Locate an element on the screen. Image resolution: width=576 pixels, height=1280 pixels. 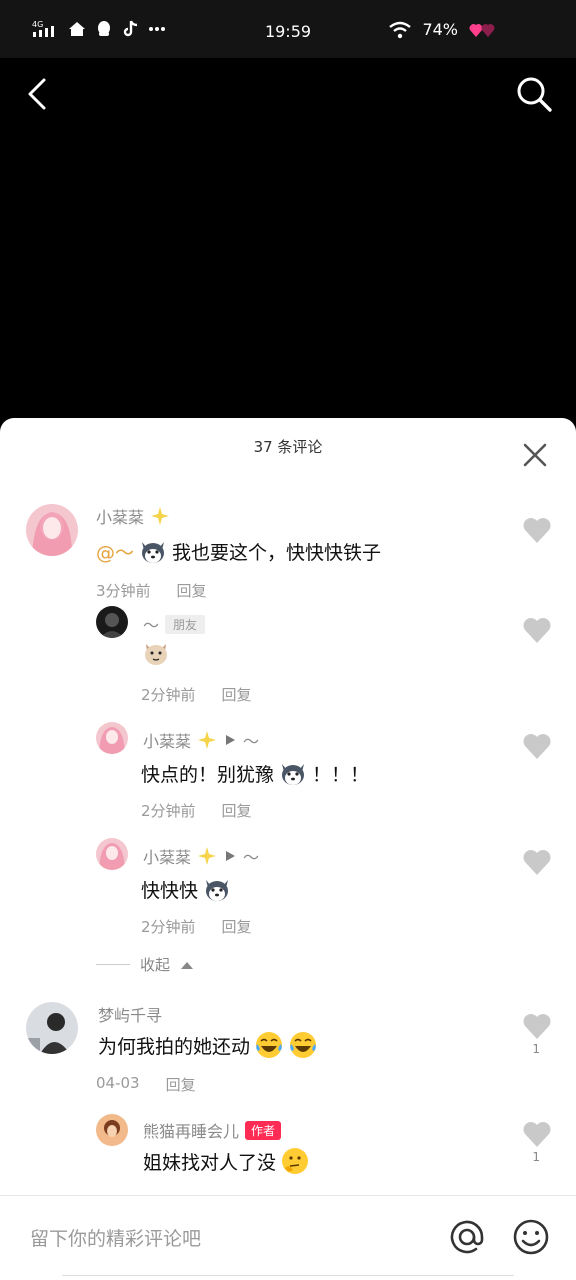
search-icon is located at coordinates (534, 94).